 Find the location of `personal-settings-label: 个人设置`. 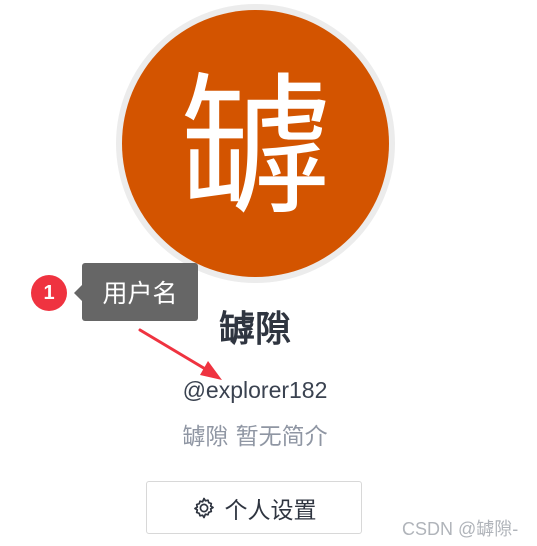

personal-settings-label: 个人设置 is located at coordinates (270, 510).